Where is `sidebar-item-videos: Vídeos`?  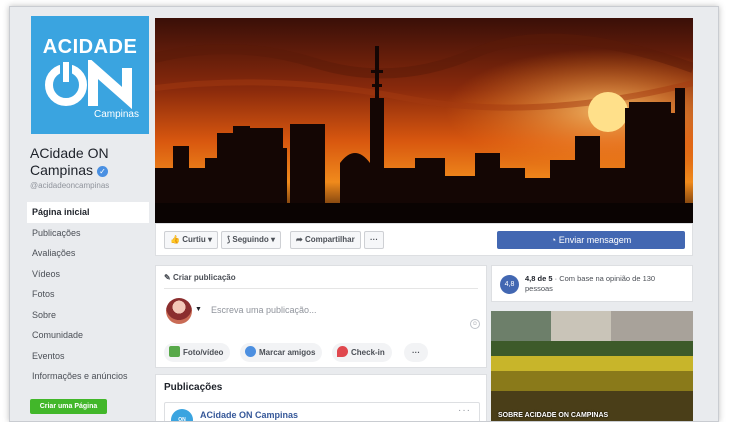
sidebar-item-videos: Vídeos is located at coordinates (88, 274).